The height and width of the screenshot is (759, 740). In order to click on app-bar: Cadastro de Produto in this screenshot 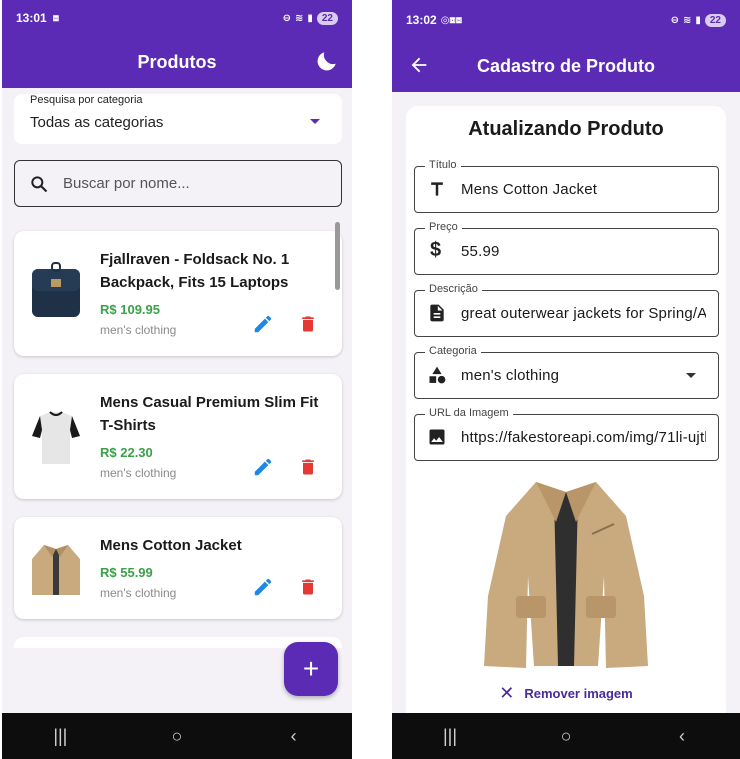, I will do `click(566, 66)`.